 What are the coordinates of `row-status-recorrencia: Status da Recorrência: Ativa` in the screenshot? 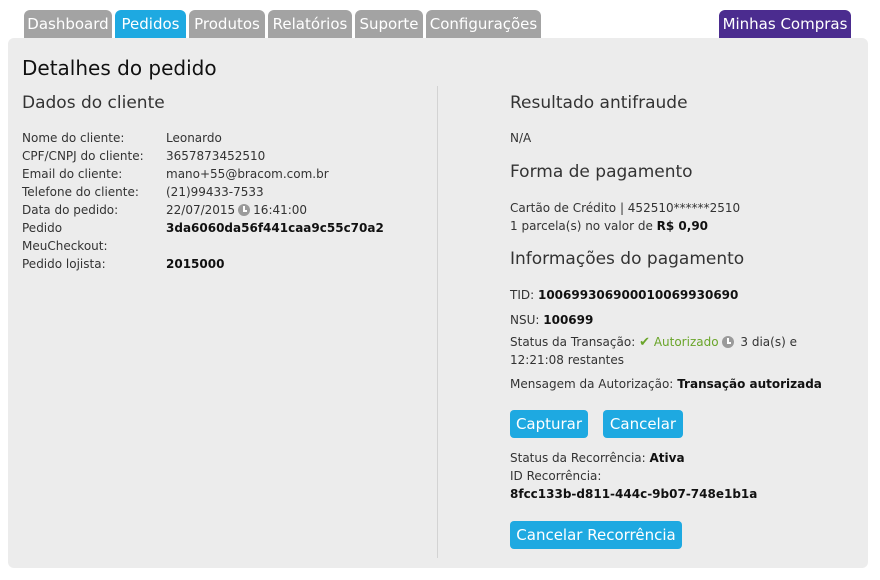 It's located at (597, 458).